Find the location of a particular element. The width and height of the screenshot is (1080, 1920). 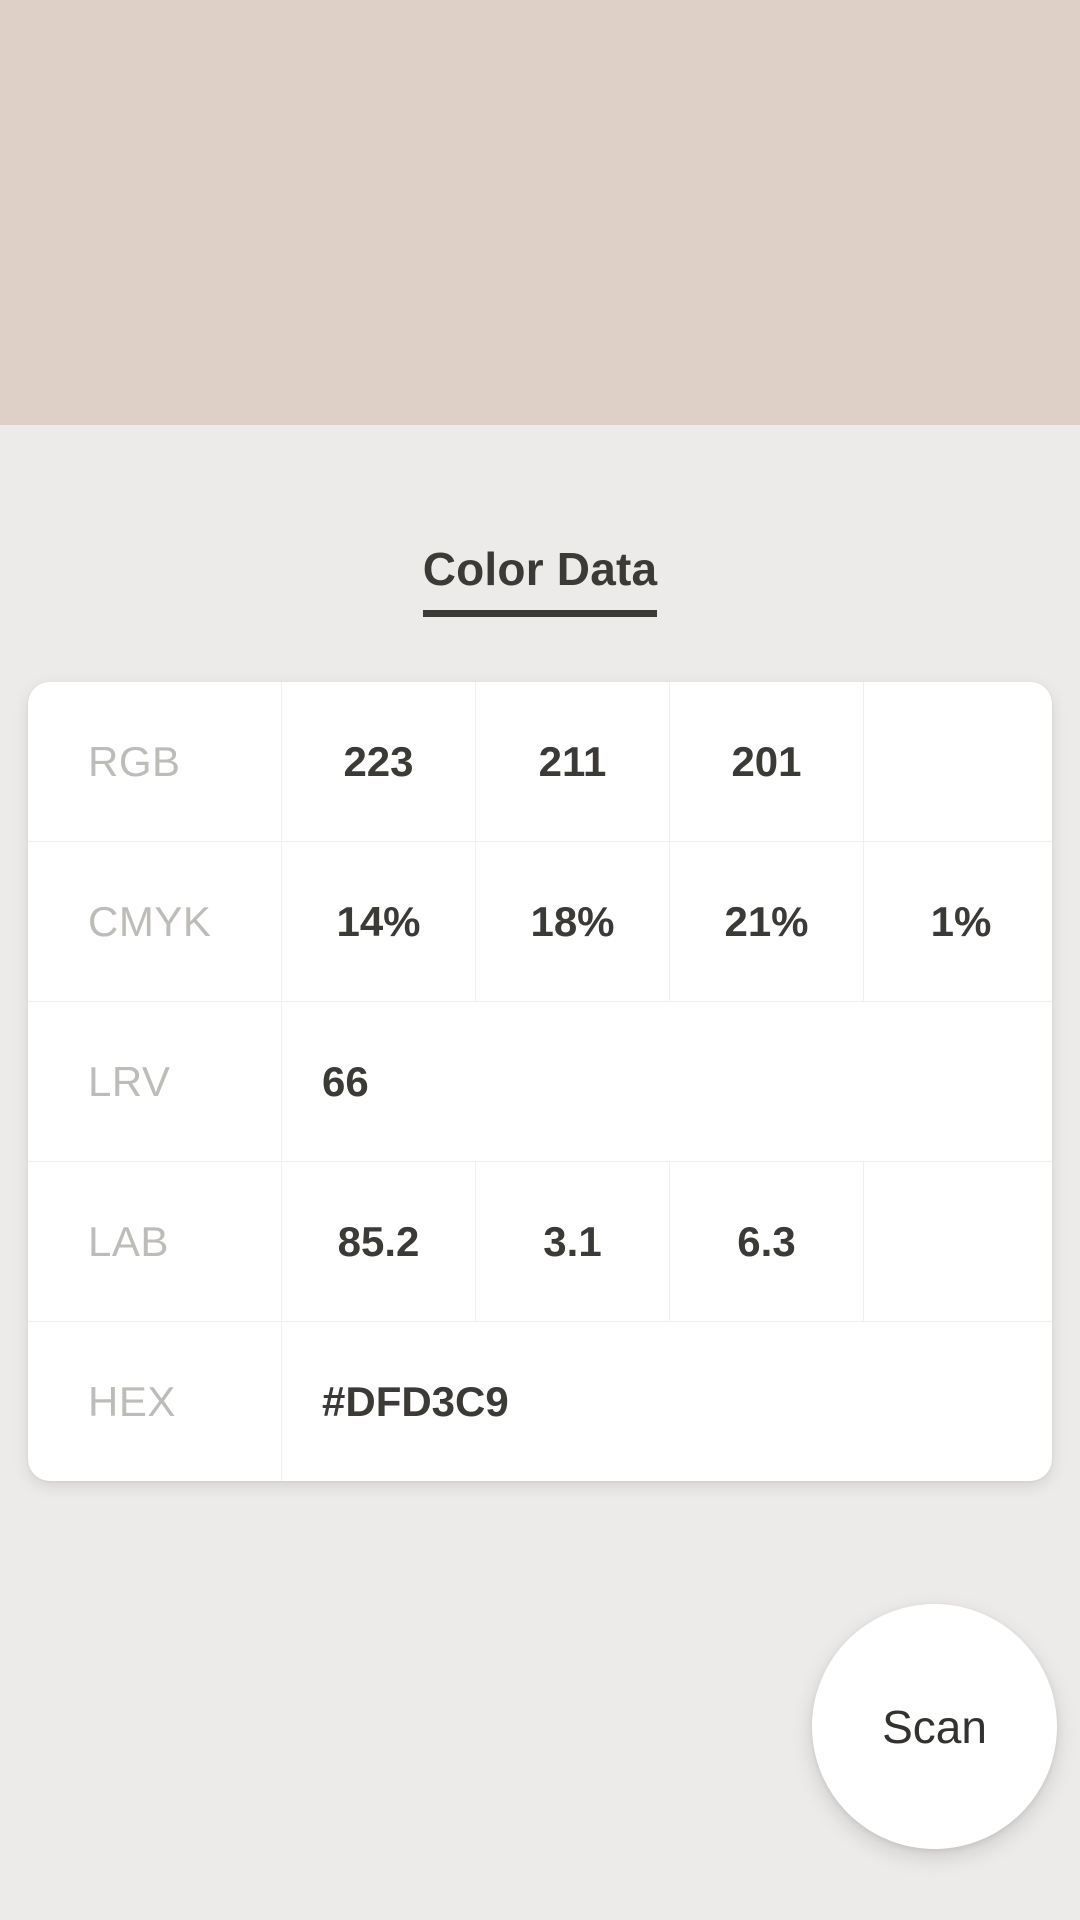

table-row: CMYK 14% 18% 21% 1% is located at coordinates (540, 922).